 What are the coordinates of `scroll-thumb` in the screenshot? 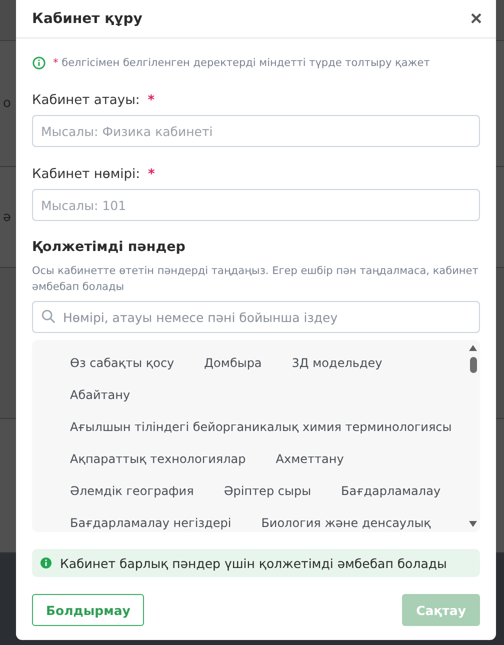 It's located at (473, 365).